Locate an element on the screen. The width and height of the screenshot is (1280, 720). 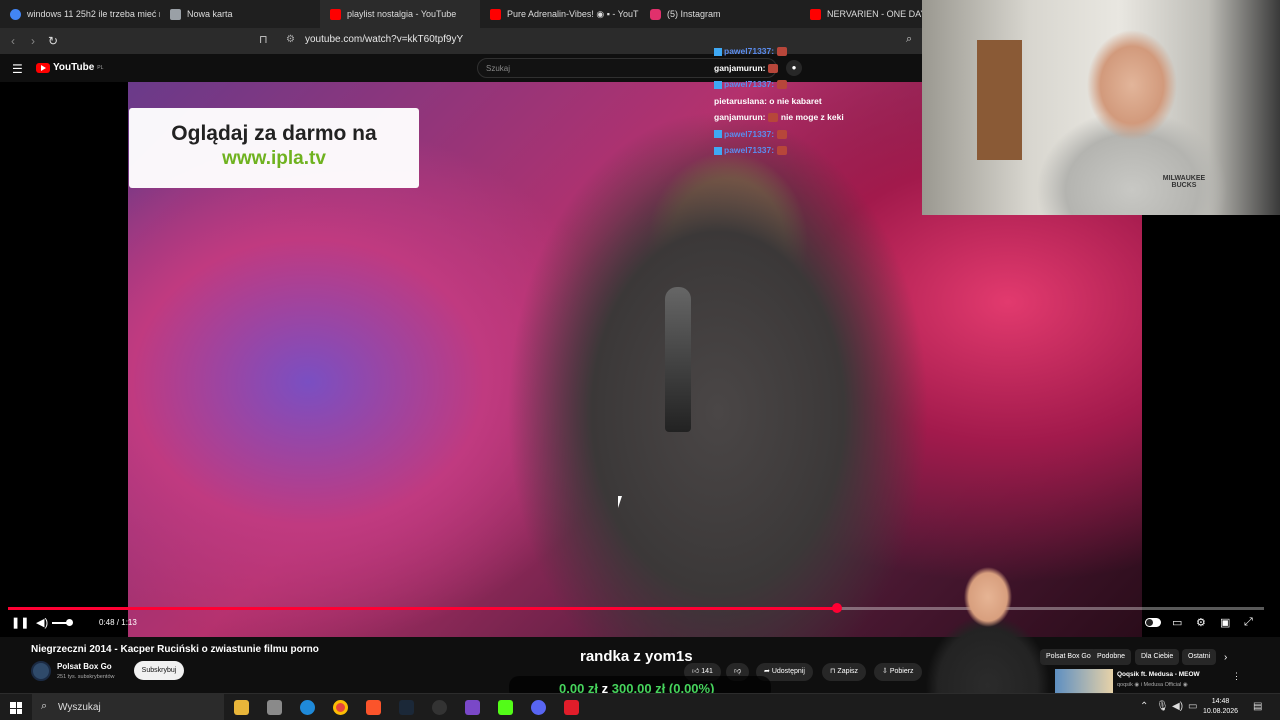
browser-tab: Nowa karta is located at coordinates (240, 14).